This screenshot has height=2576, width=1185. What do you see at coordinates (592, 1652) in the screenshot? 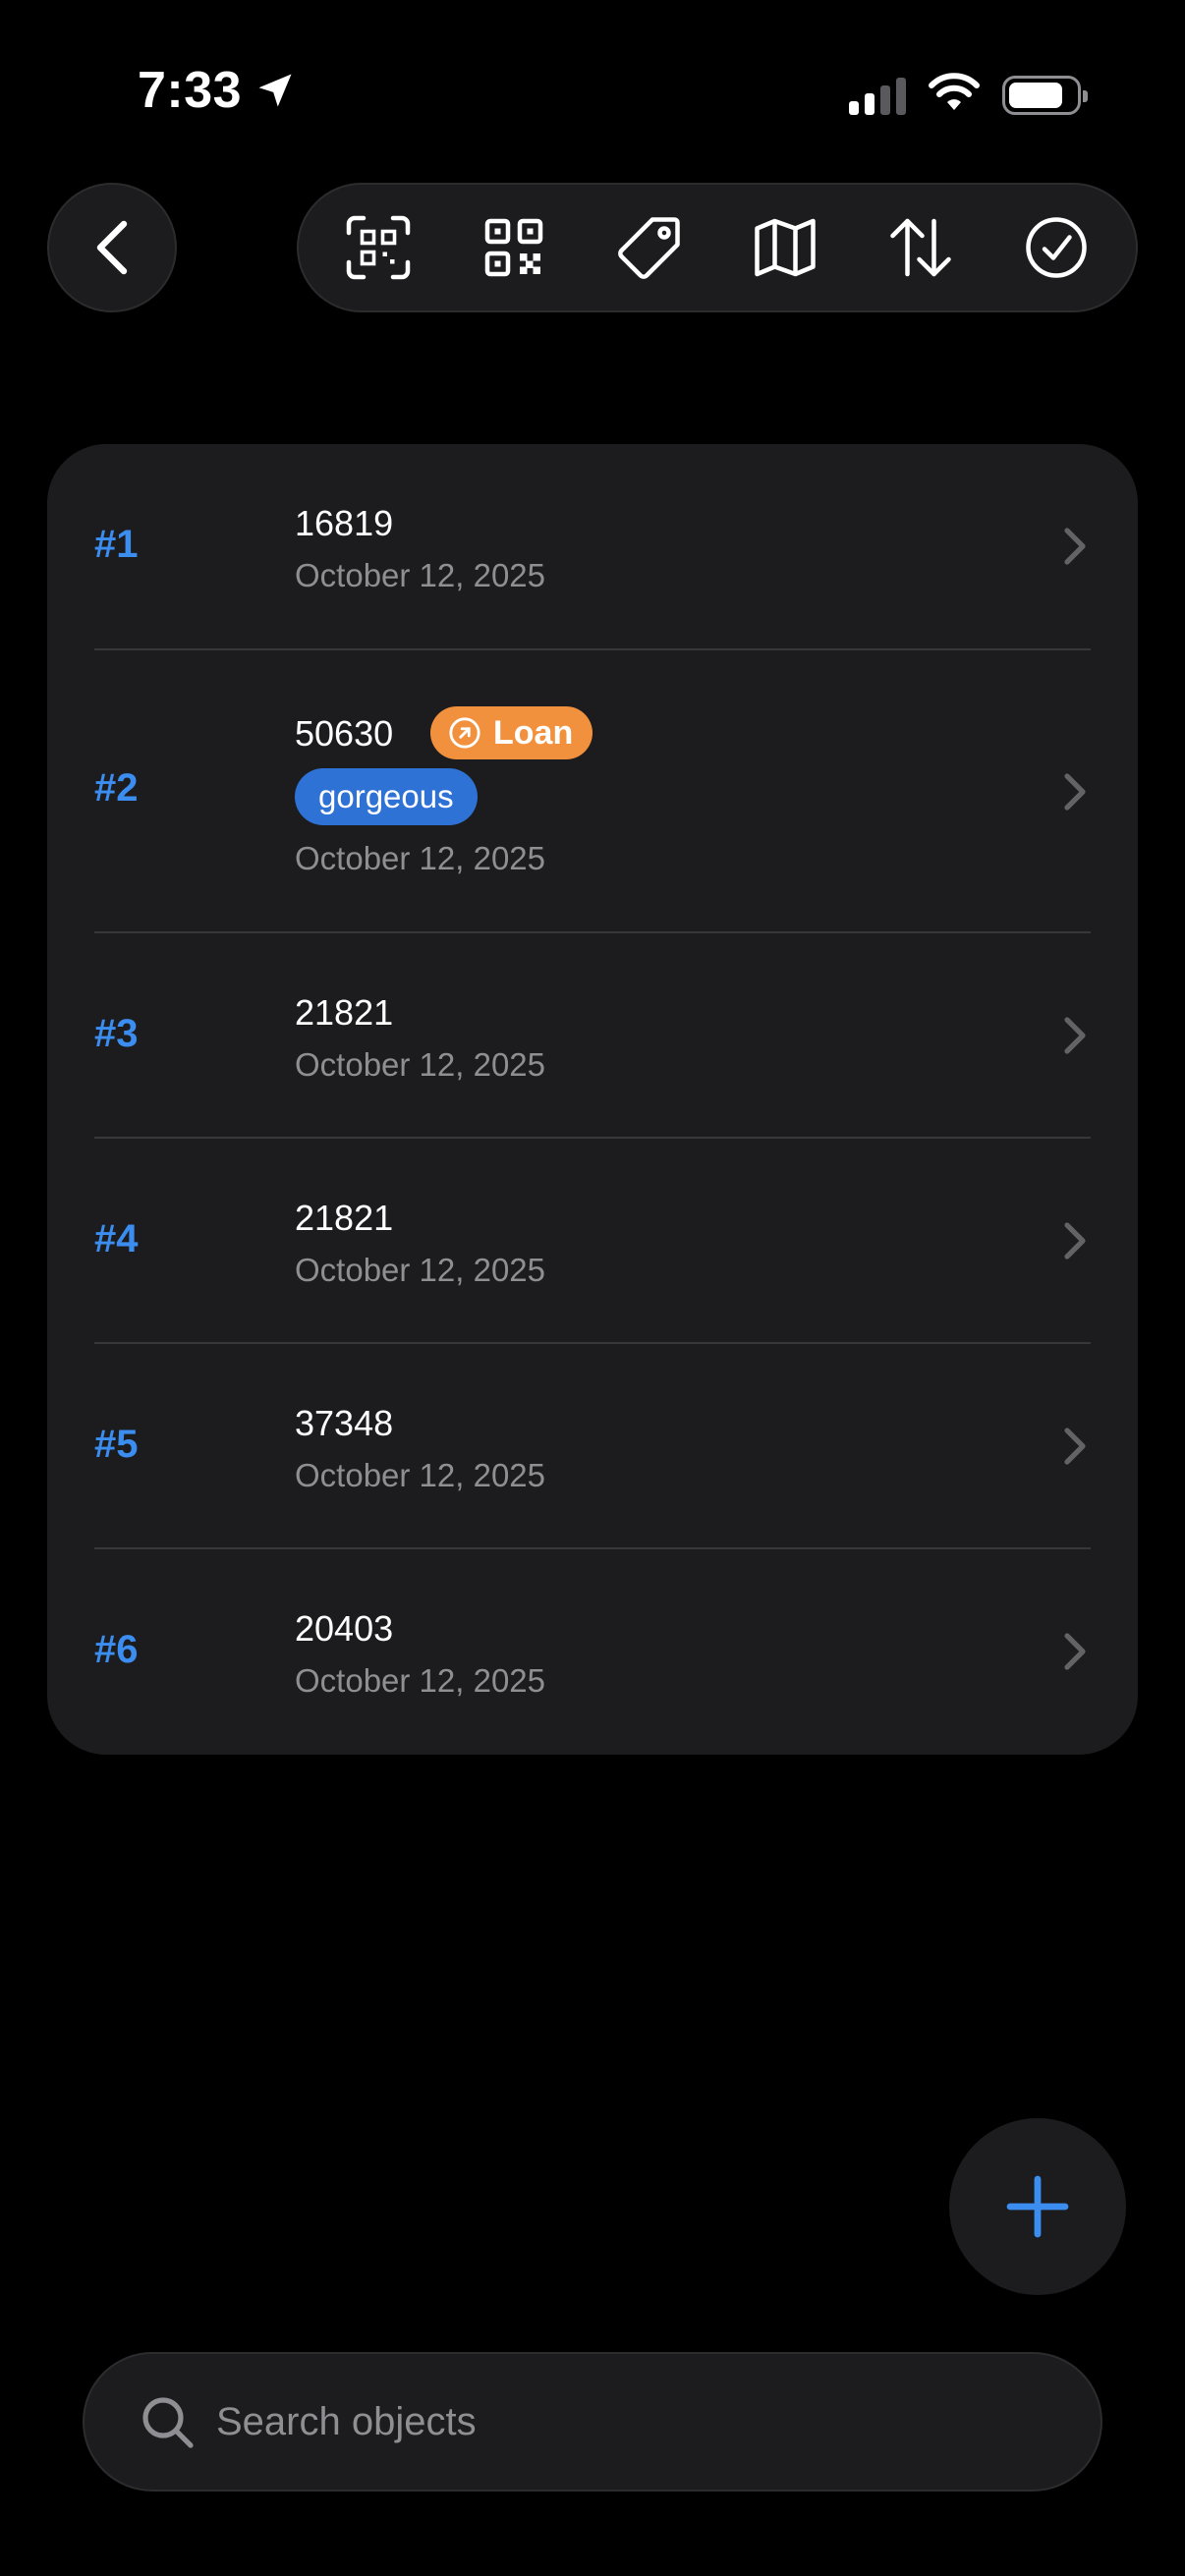
I see `list-item: #6 20403 October 12, 2025` at bounding box center [592, 1652].